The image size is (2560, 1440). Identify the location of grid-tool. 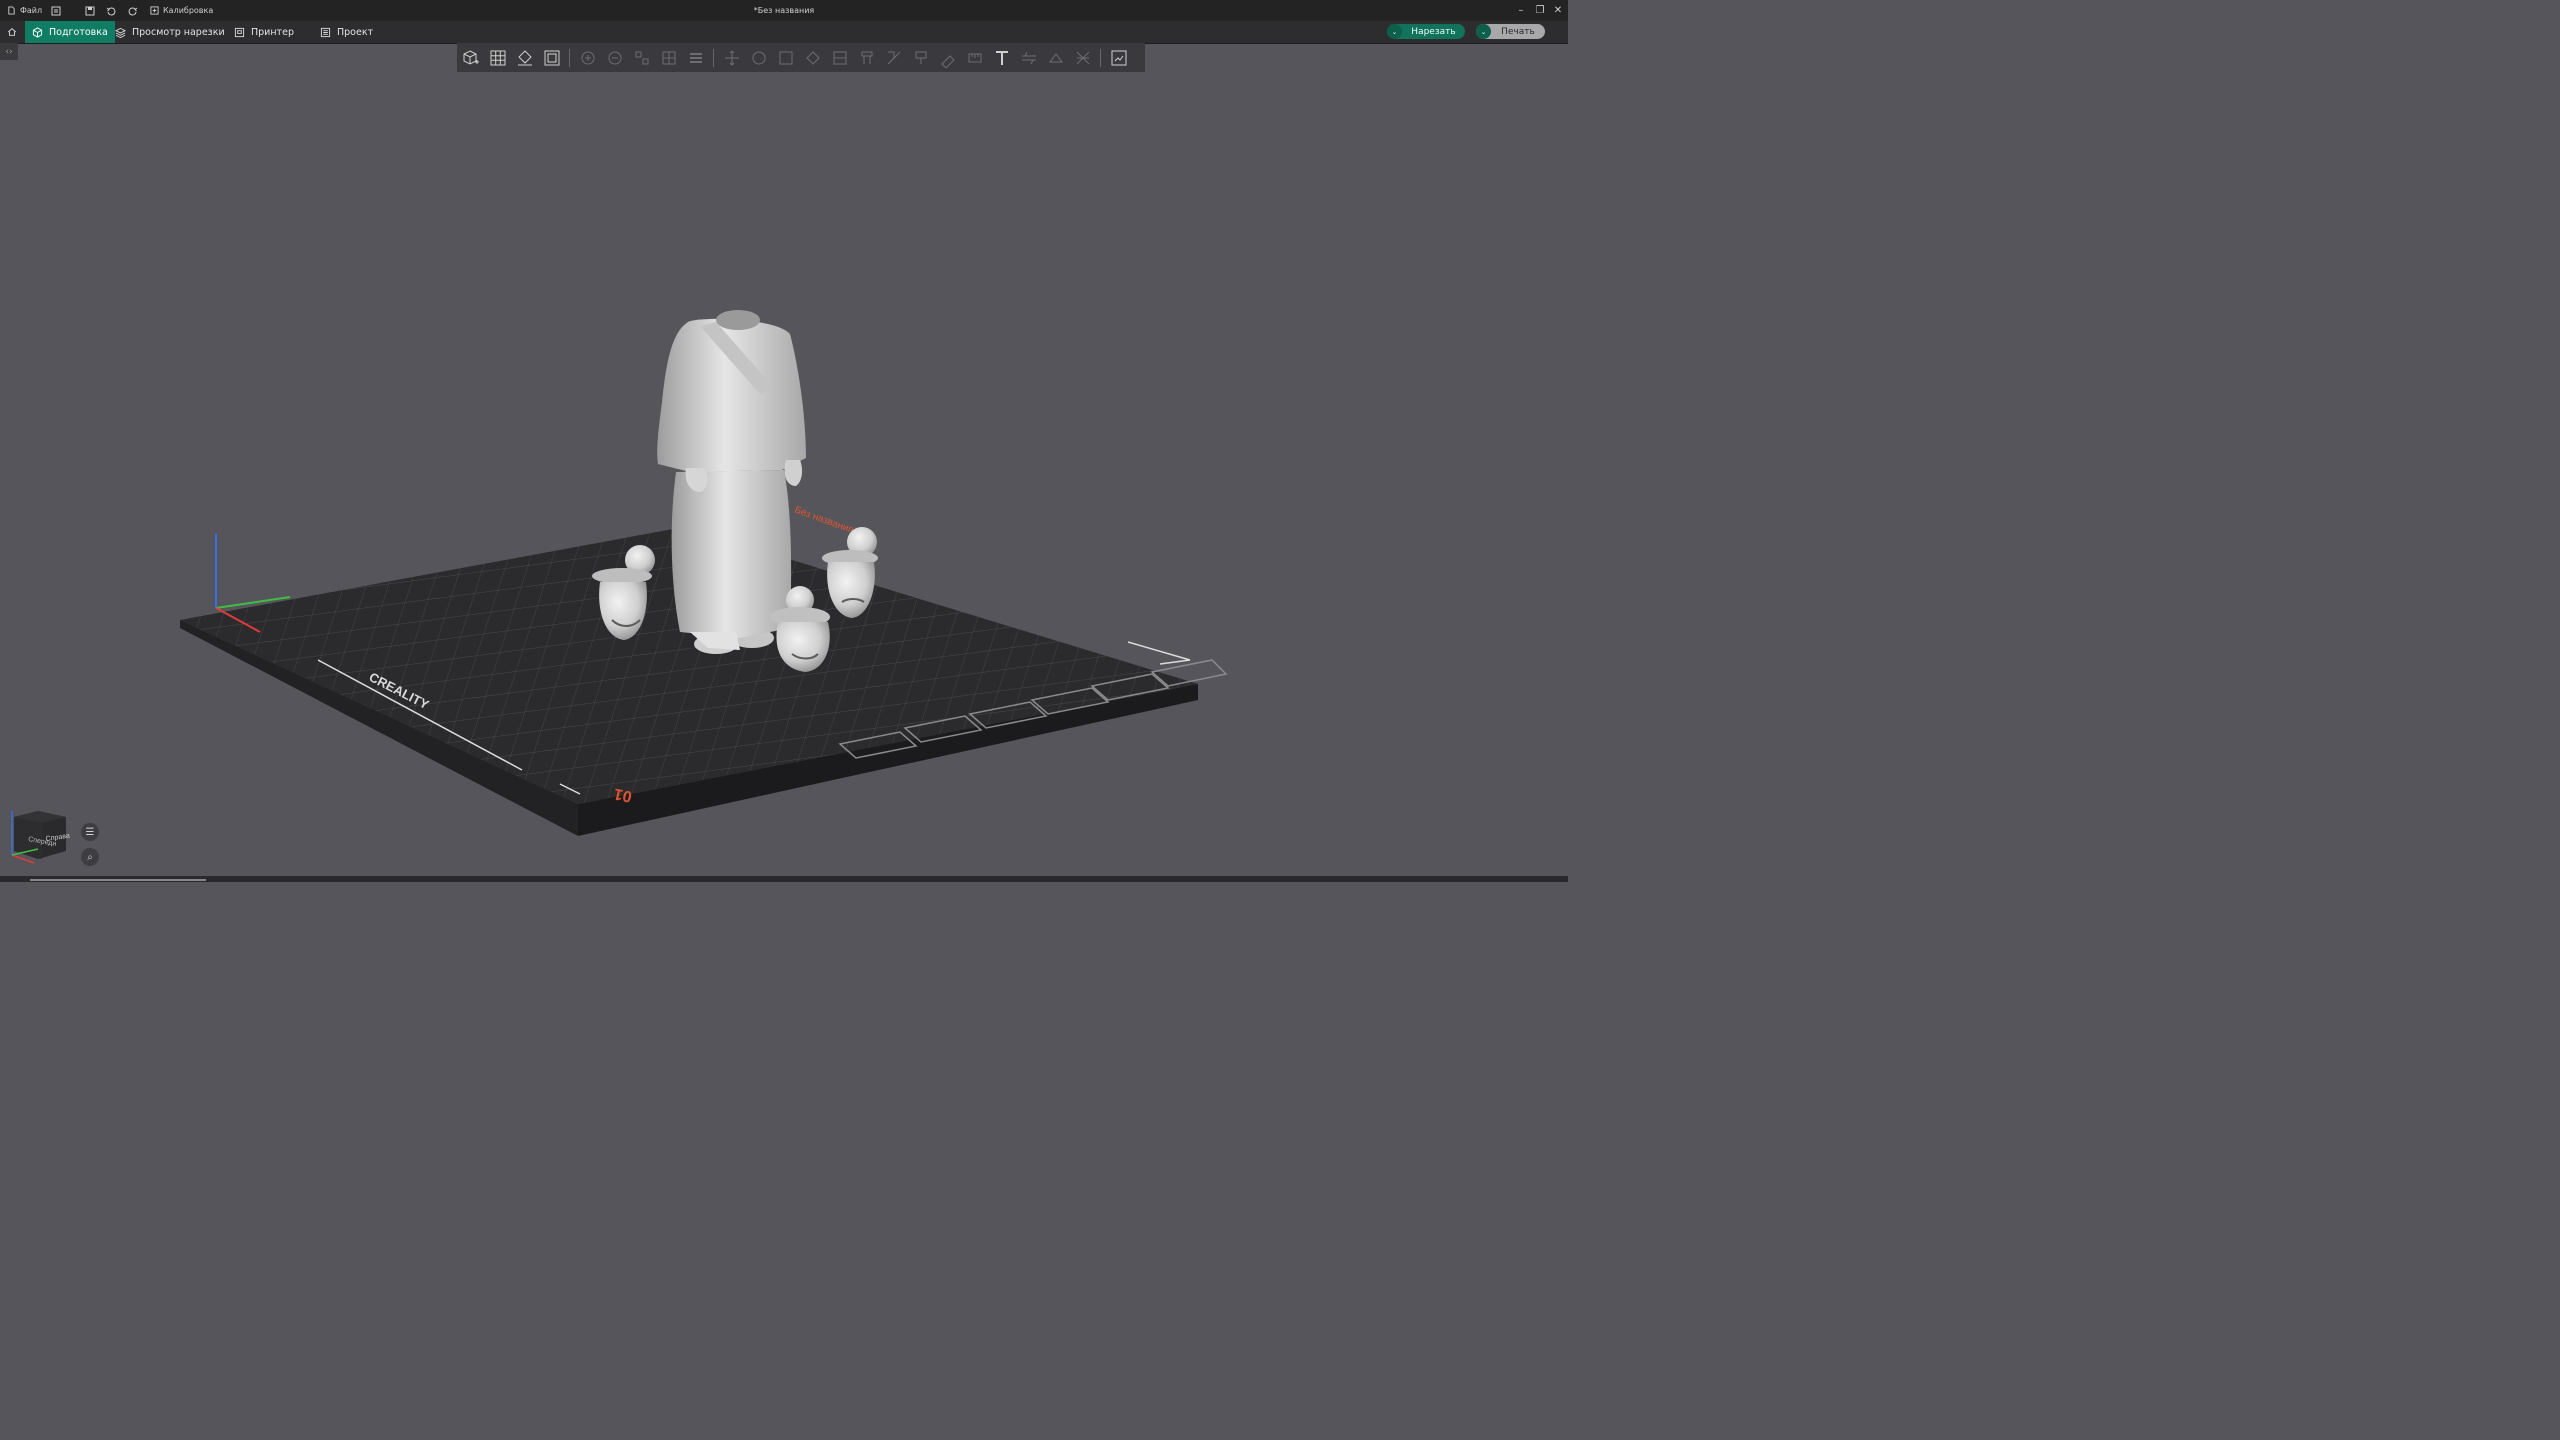
(497, 57).